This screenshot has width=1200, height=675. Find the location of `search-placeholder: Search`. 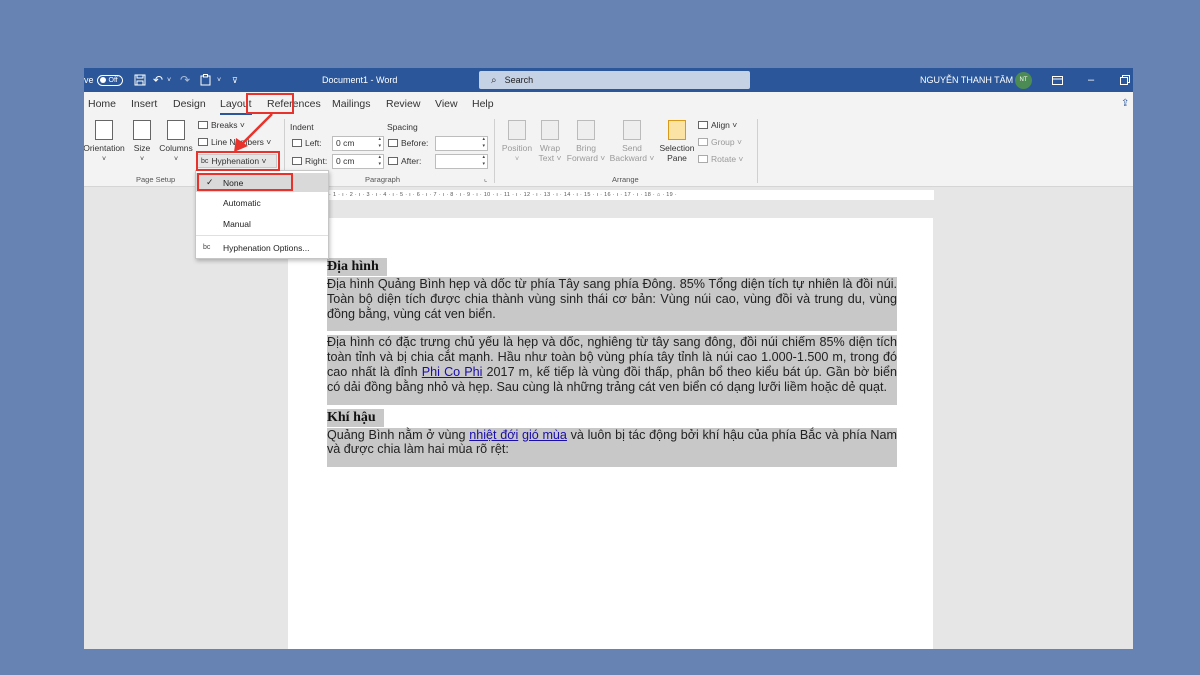

search-placeholder: Search is located at coordinates (519, 80).